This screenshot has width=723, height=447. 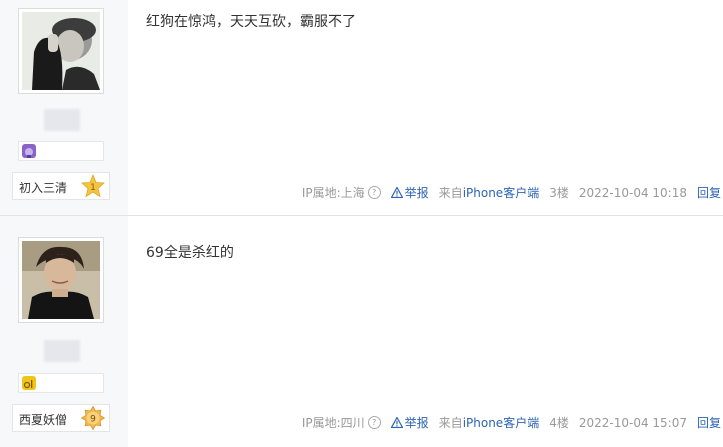 I want to click on level-badge: 初入三清 1, so click(x=61, y=186).